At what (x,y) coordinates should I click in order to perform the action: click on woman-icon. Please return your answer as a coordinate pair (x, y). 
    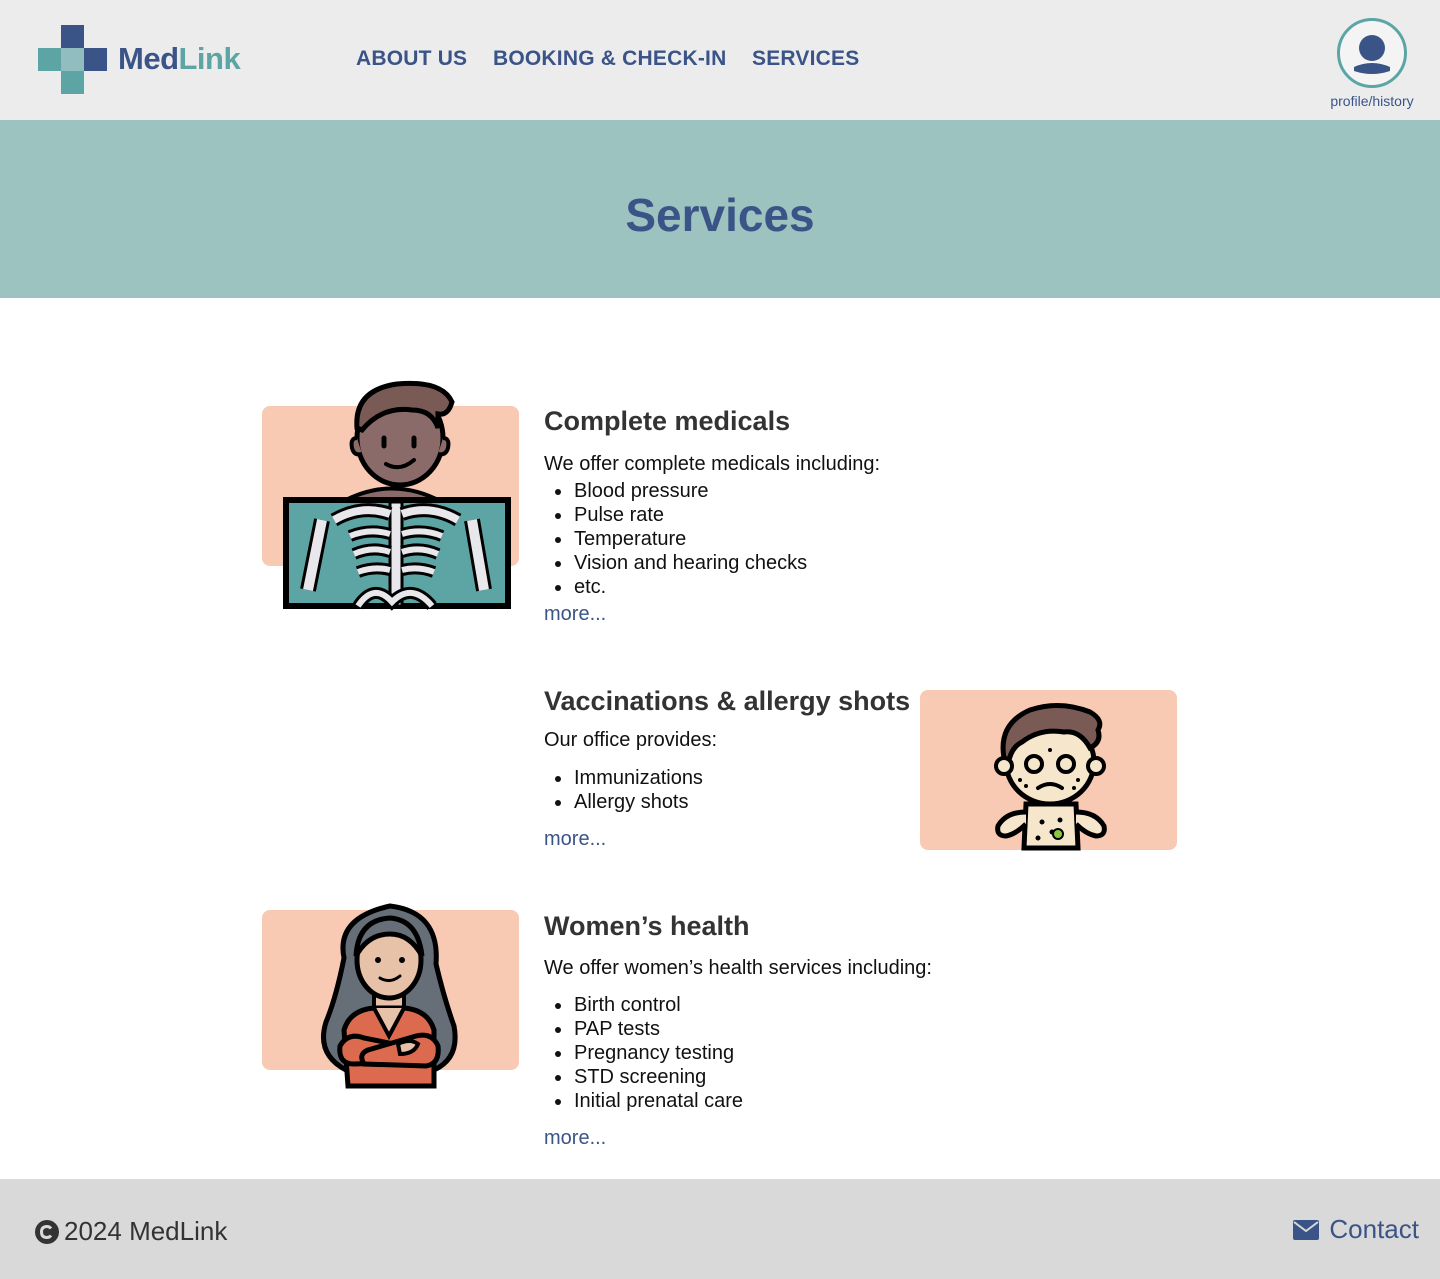
    Looking at the image, I should click on (389, 996).